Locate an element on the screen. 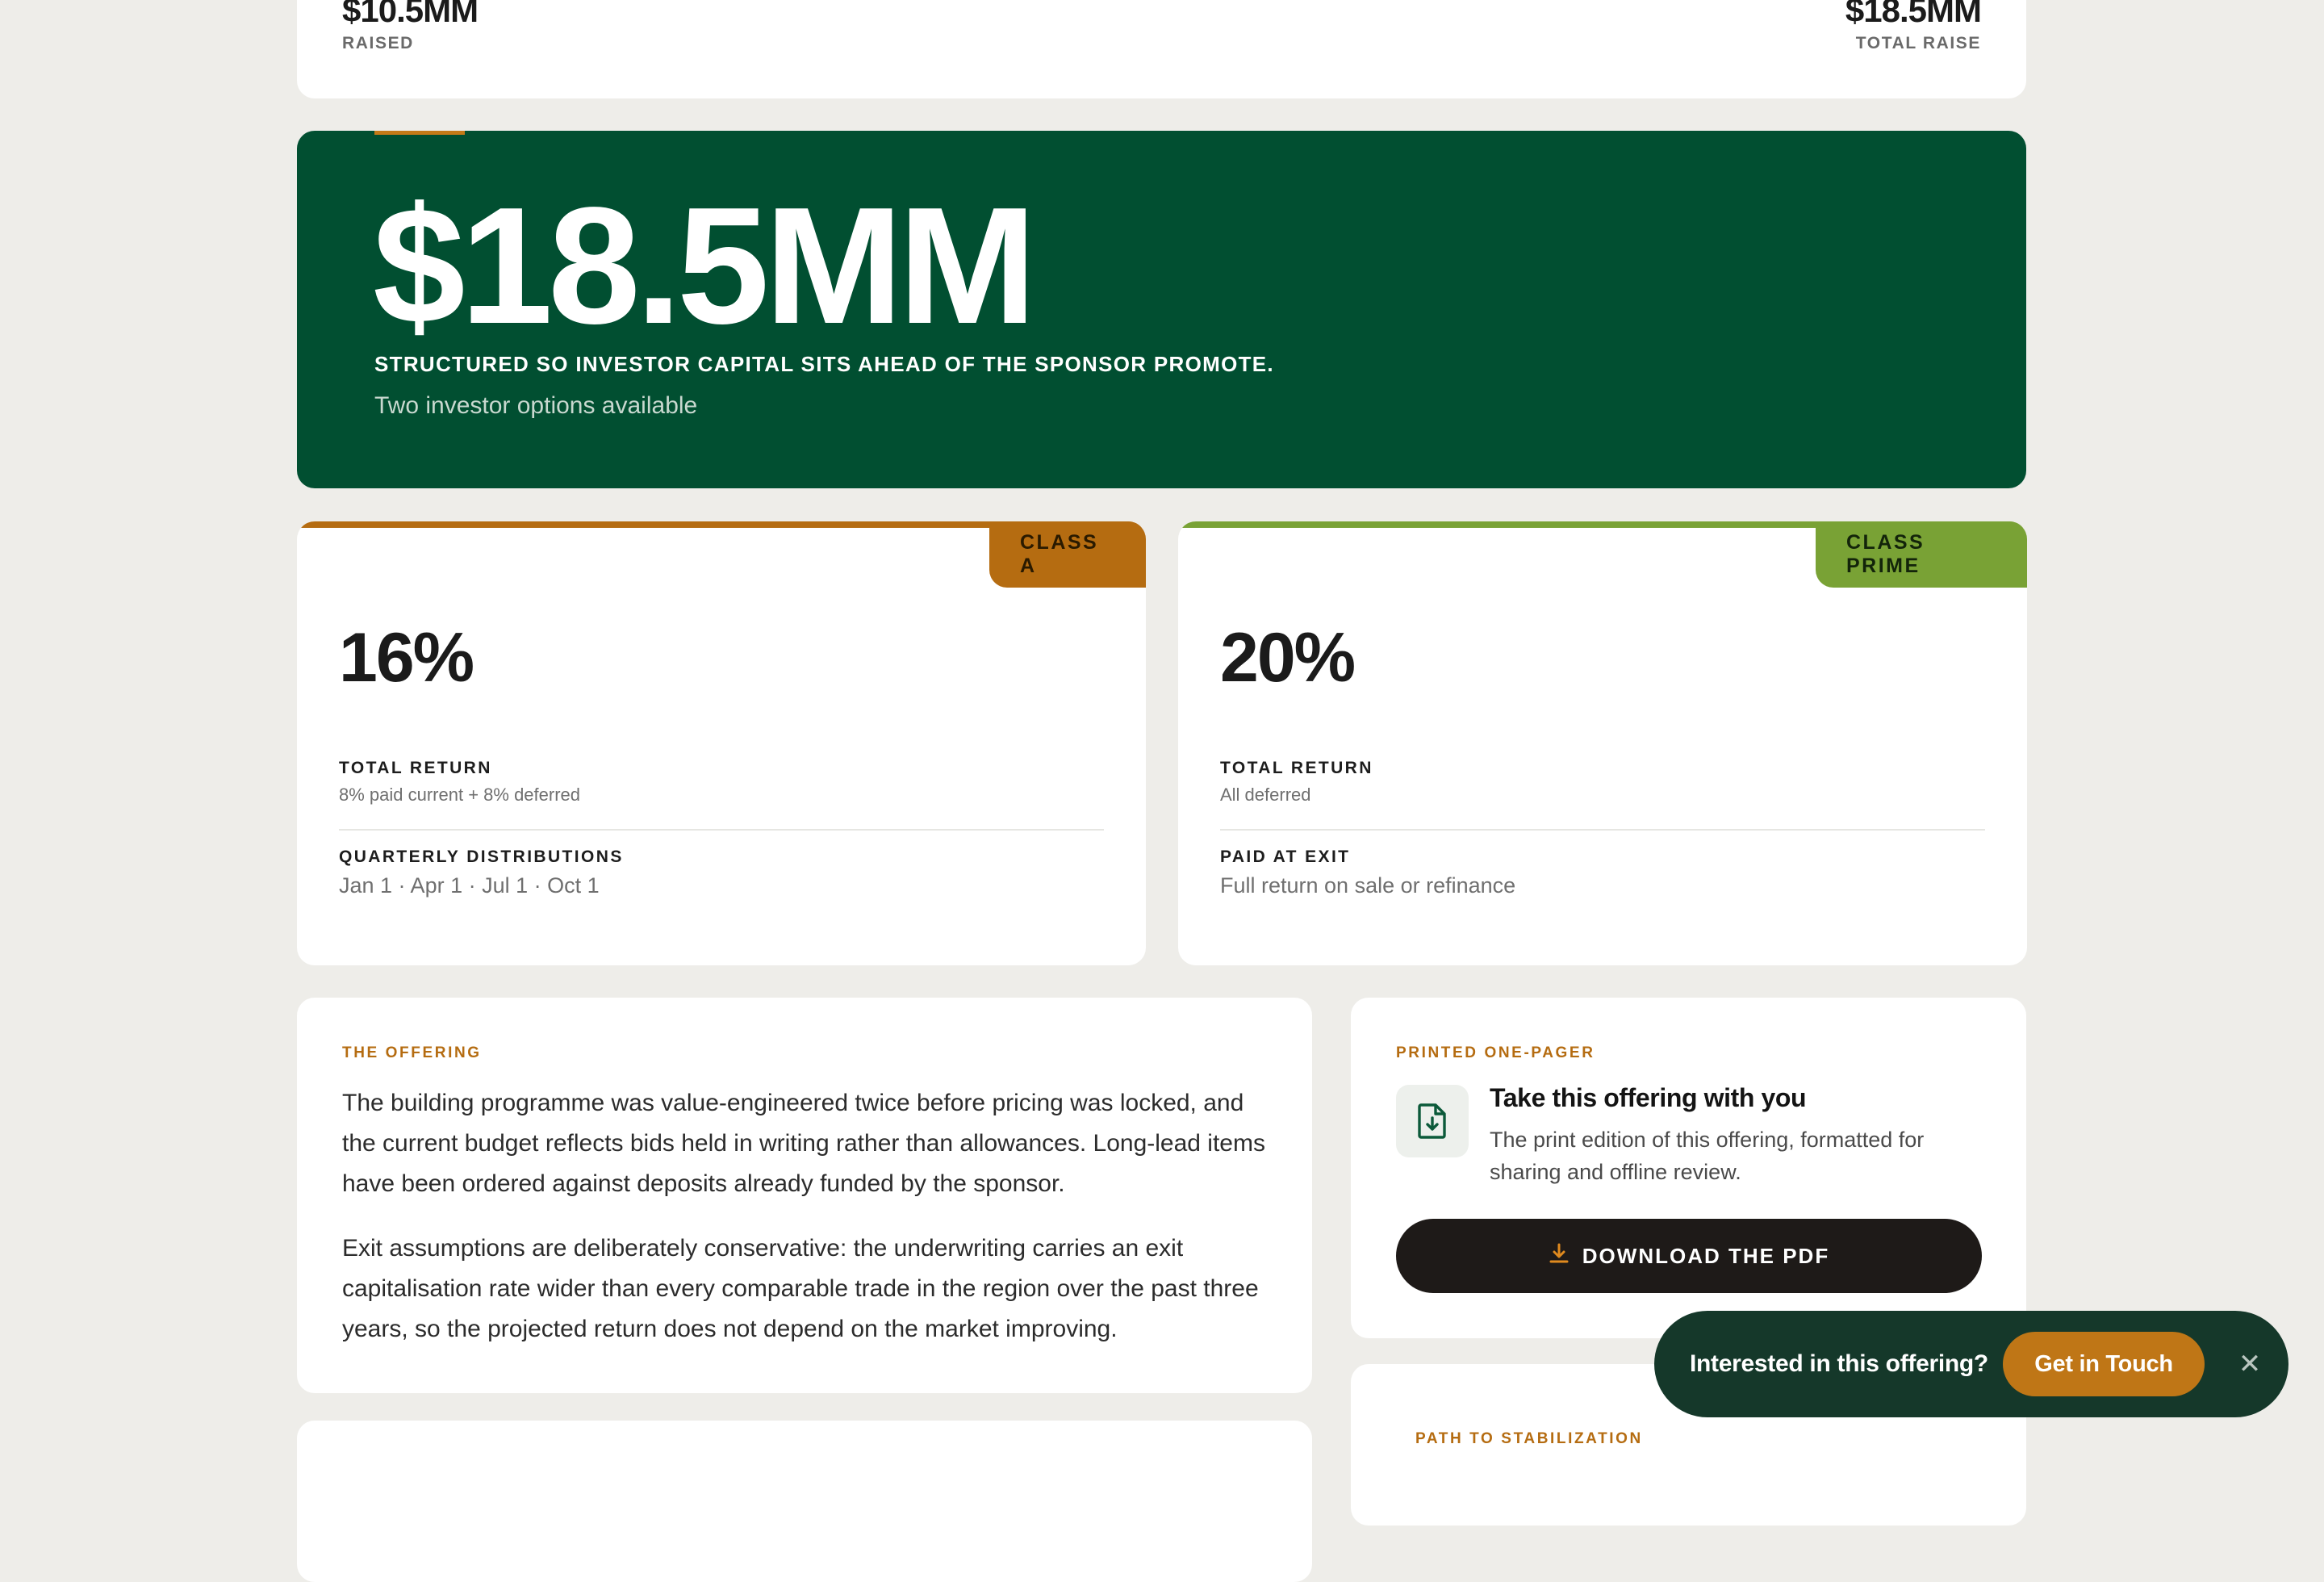 The width and height of the screenshot is (2324, 1582). raise-summary-card: $10.5MM RAISED $18.5MM TOTAL RAISE is located at coordinates (1162, 49).